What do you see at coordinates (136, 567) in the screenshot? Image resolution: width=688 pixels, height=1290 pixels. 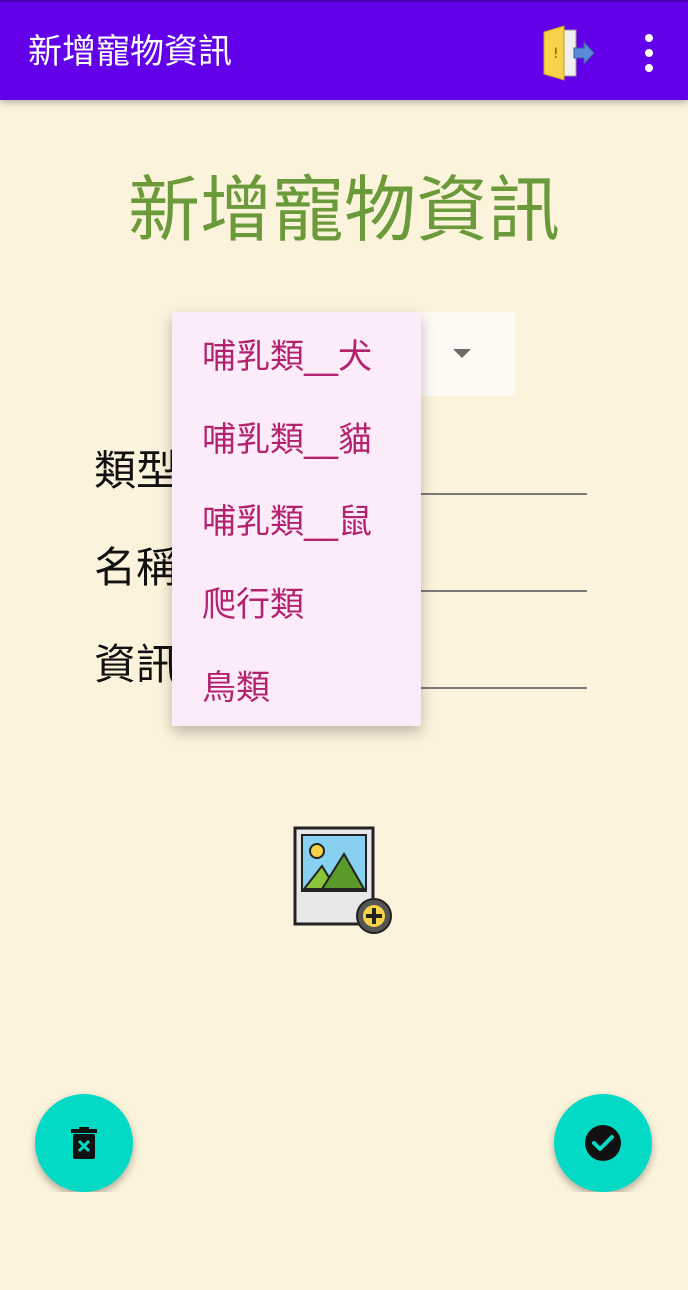 I see `name-label: 名稱` at bounding box center [136, 567].